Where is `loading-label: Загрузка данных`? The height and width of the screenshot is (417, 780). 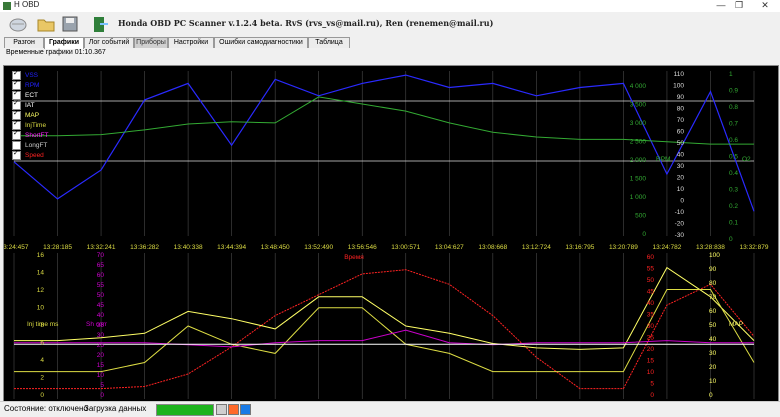
loading-label: Загрузка данных is located at coordinates (115, 408).